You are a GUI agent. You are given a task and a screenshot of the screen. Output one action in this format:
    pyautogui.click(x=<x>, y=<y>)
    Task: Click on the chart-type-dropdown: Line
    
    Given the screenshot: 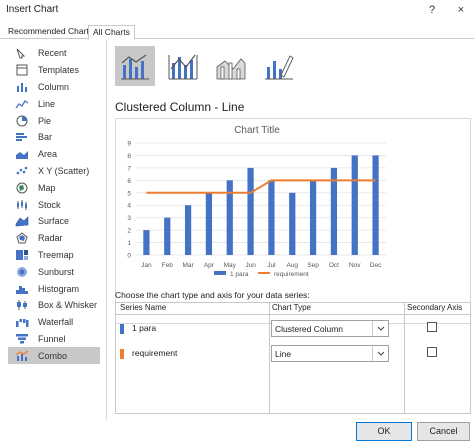 What is the action you would take?
    pyautogui.click(x=330, y=353)
    